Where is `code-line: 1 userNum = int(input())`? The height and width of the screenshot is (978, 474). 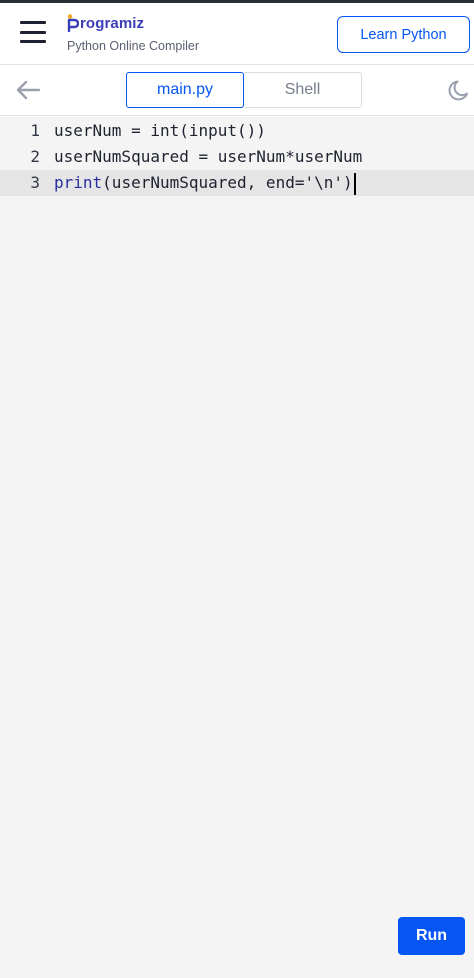
code-line: 1 userNum = int(input()) is located at coordinates (237, 131).